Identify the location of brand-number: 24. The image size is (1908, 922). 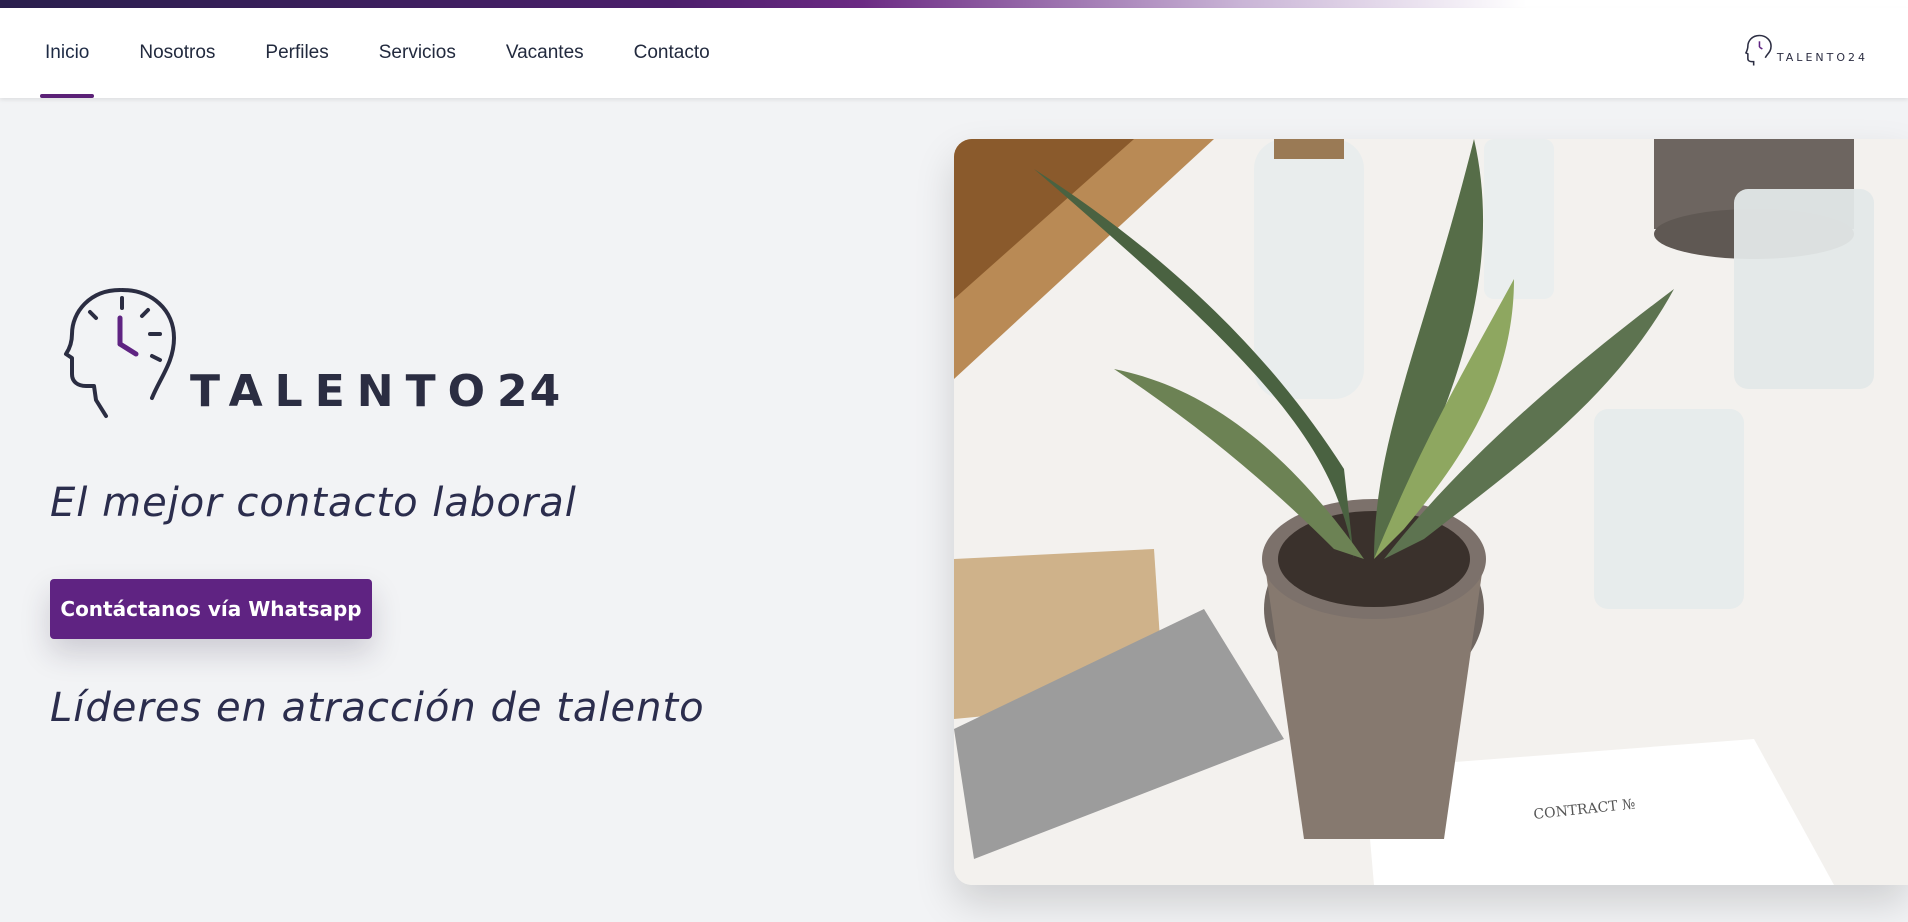
(530, 391).